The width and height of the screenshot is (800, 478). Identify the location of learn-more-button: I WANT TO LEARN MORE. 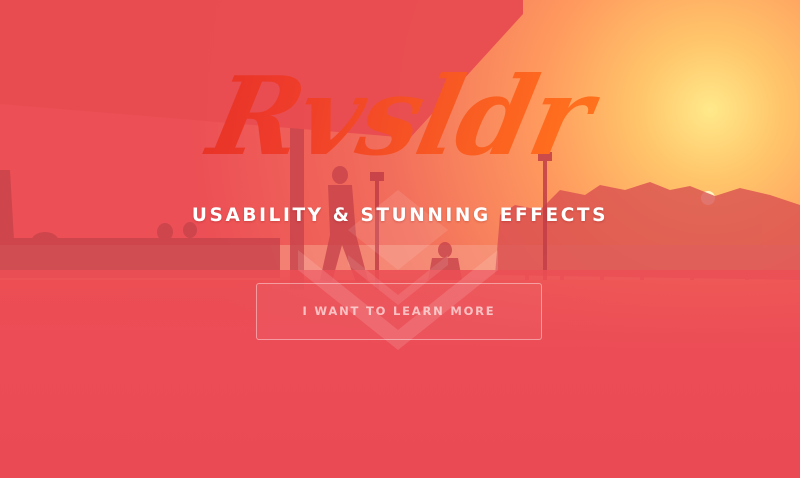
(399, 311).